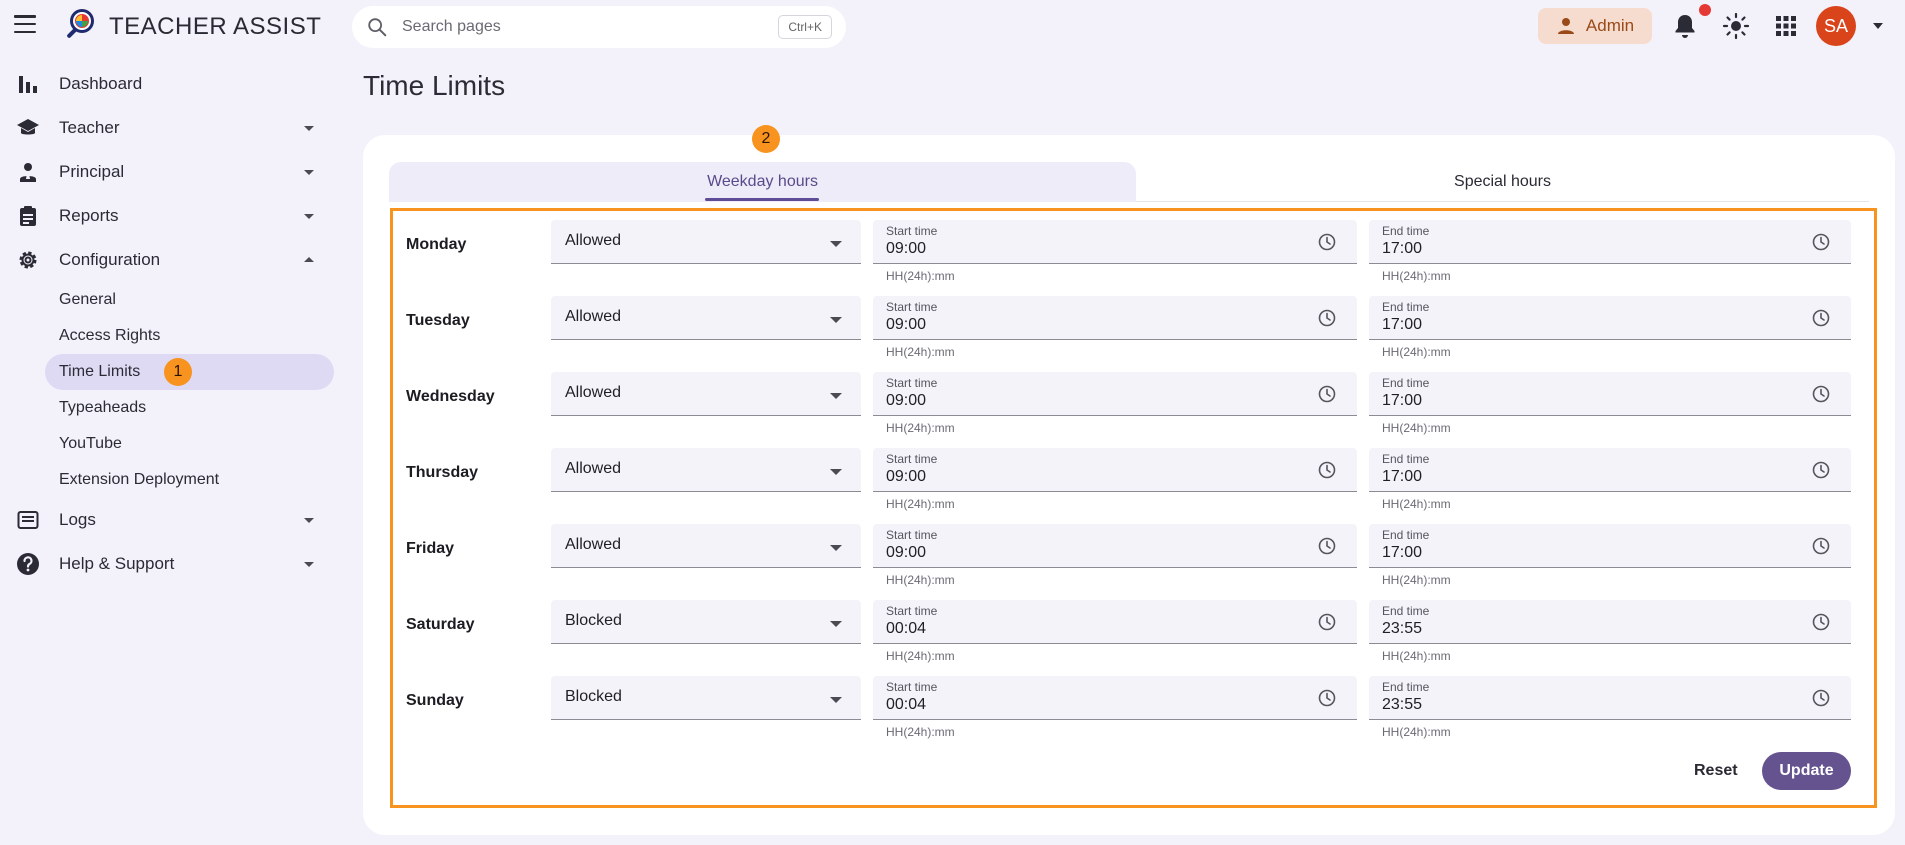  Describe the element at coordinates (706, 242) in the screenshot. I see `status-select-monday: Allowed` at that location.